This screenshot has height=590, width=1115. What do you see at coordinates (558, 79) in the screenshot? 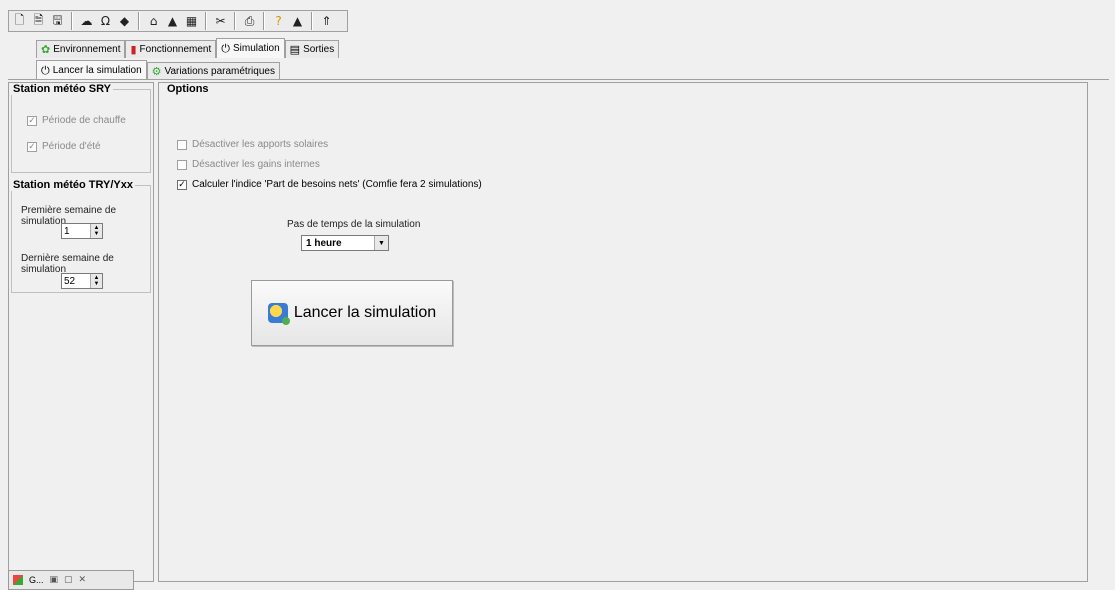
I see `tab-divider` at bounding box center [558, 79].